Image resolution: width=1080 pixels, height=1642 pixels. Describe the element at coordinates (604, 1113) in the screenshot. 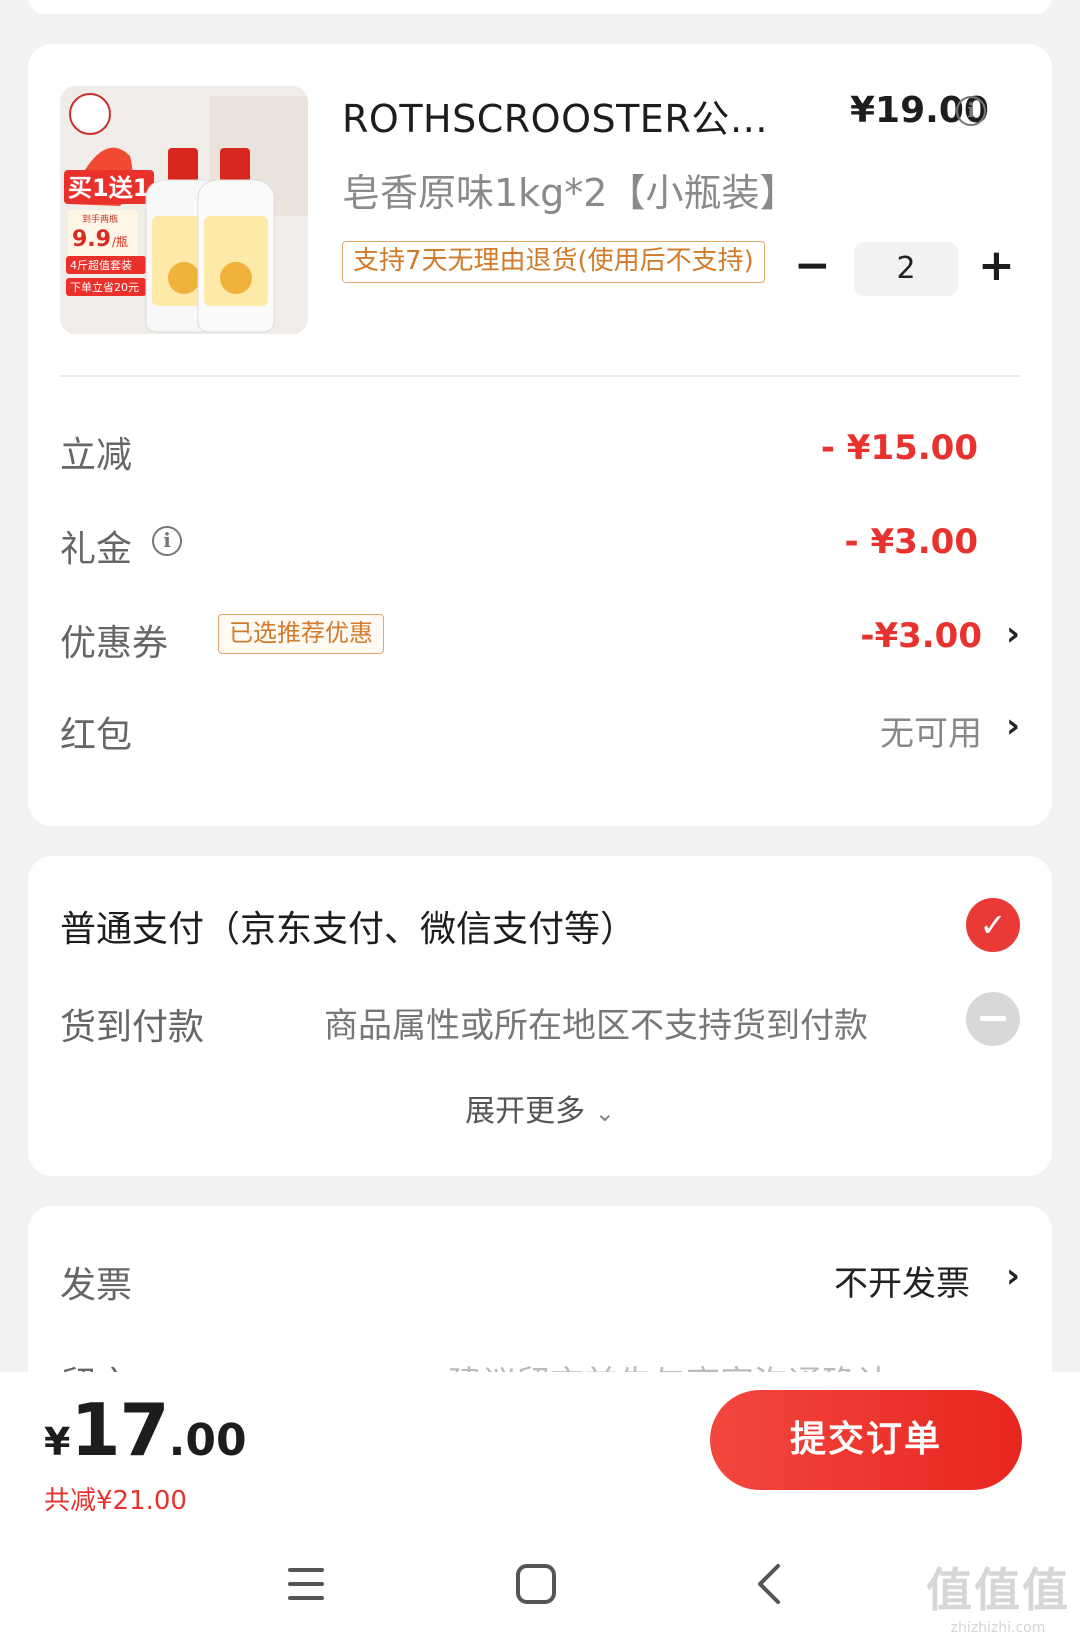

I see `chevron-down-icon: ⌄` at that location.